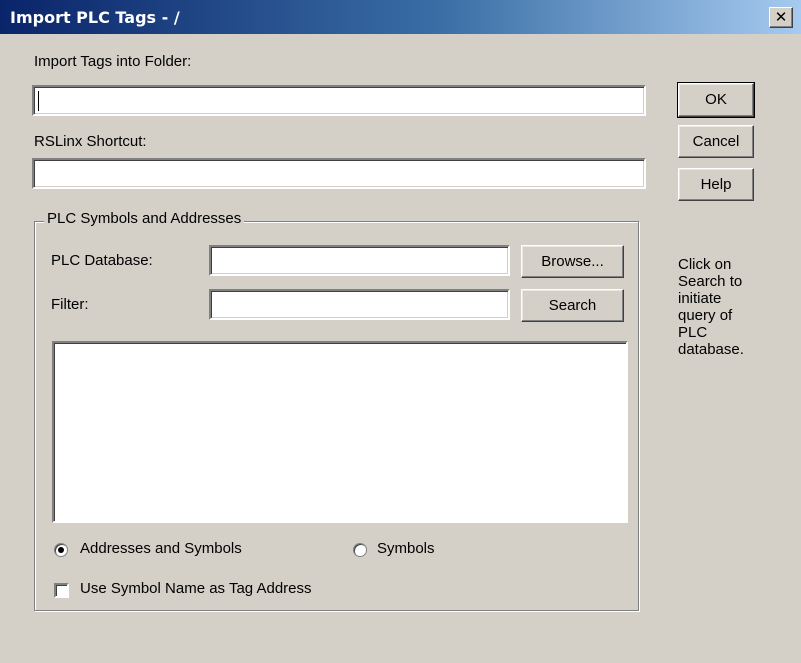 The width and height of the screenshot is (801, 663). What do you see at coordinates (359, 260) in the screenshot?
I see `plc-database-input` at bounding box center [359, 260].